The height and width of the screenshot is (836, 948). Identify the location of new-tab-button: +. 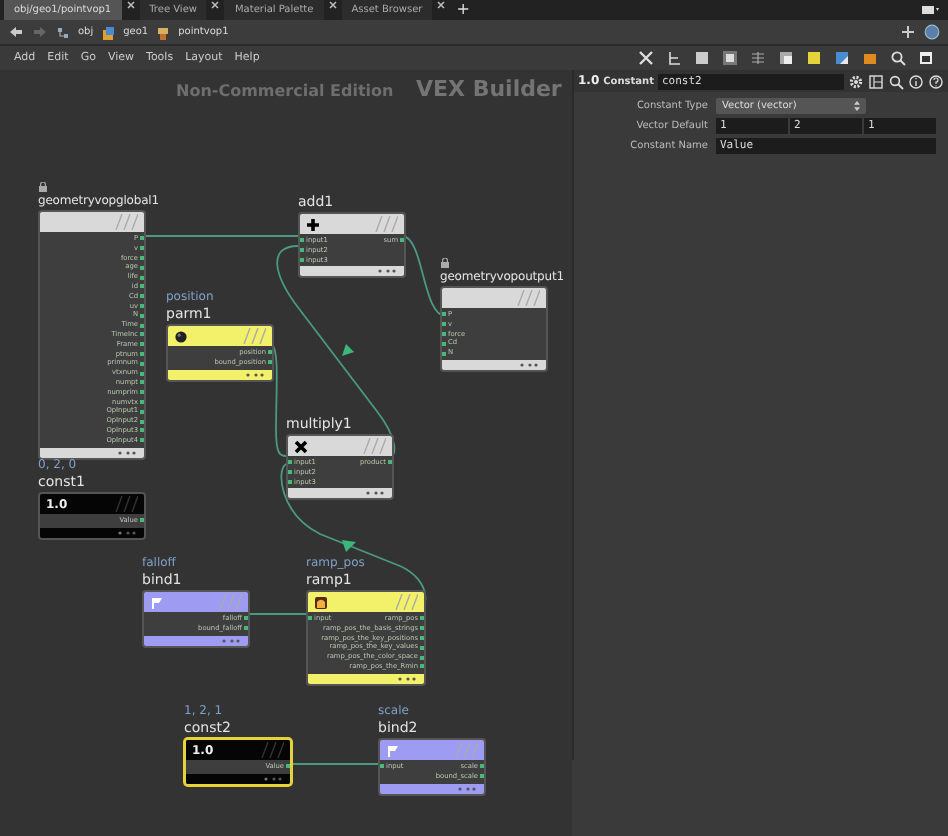
(463, 10).